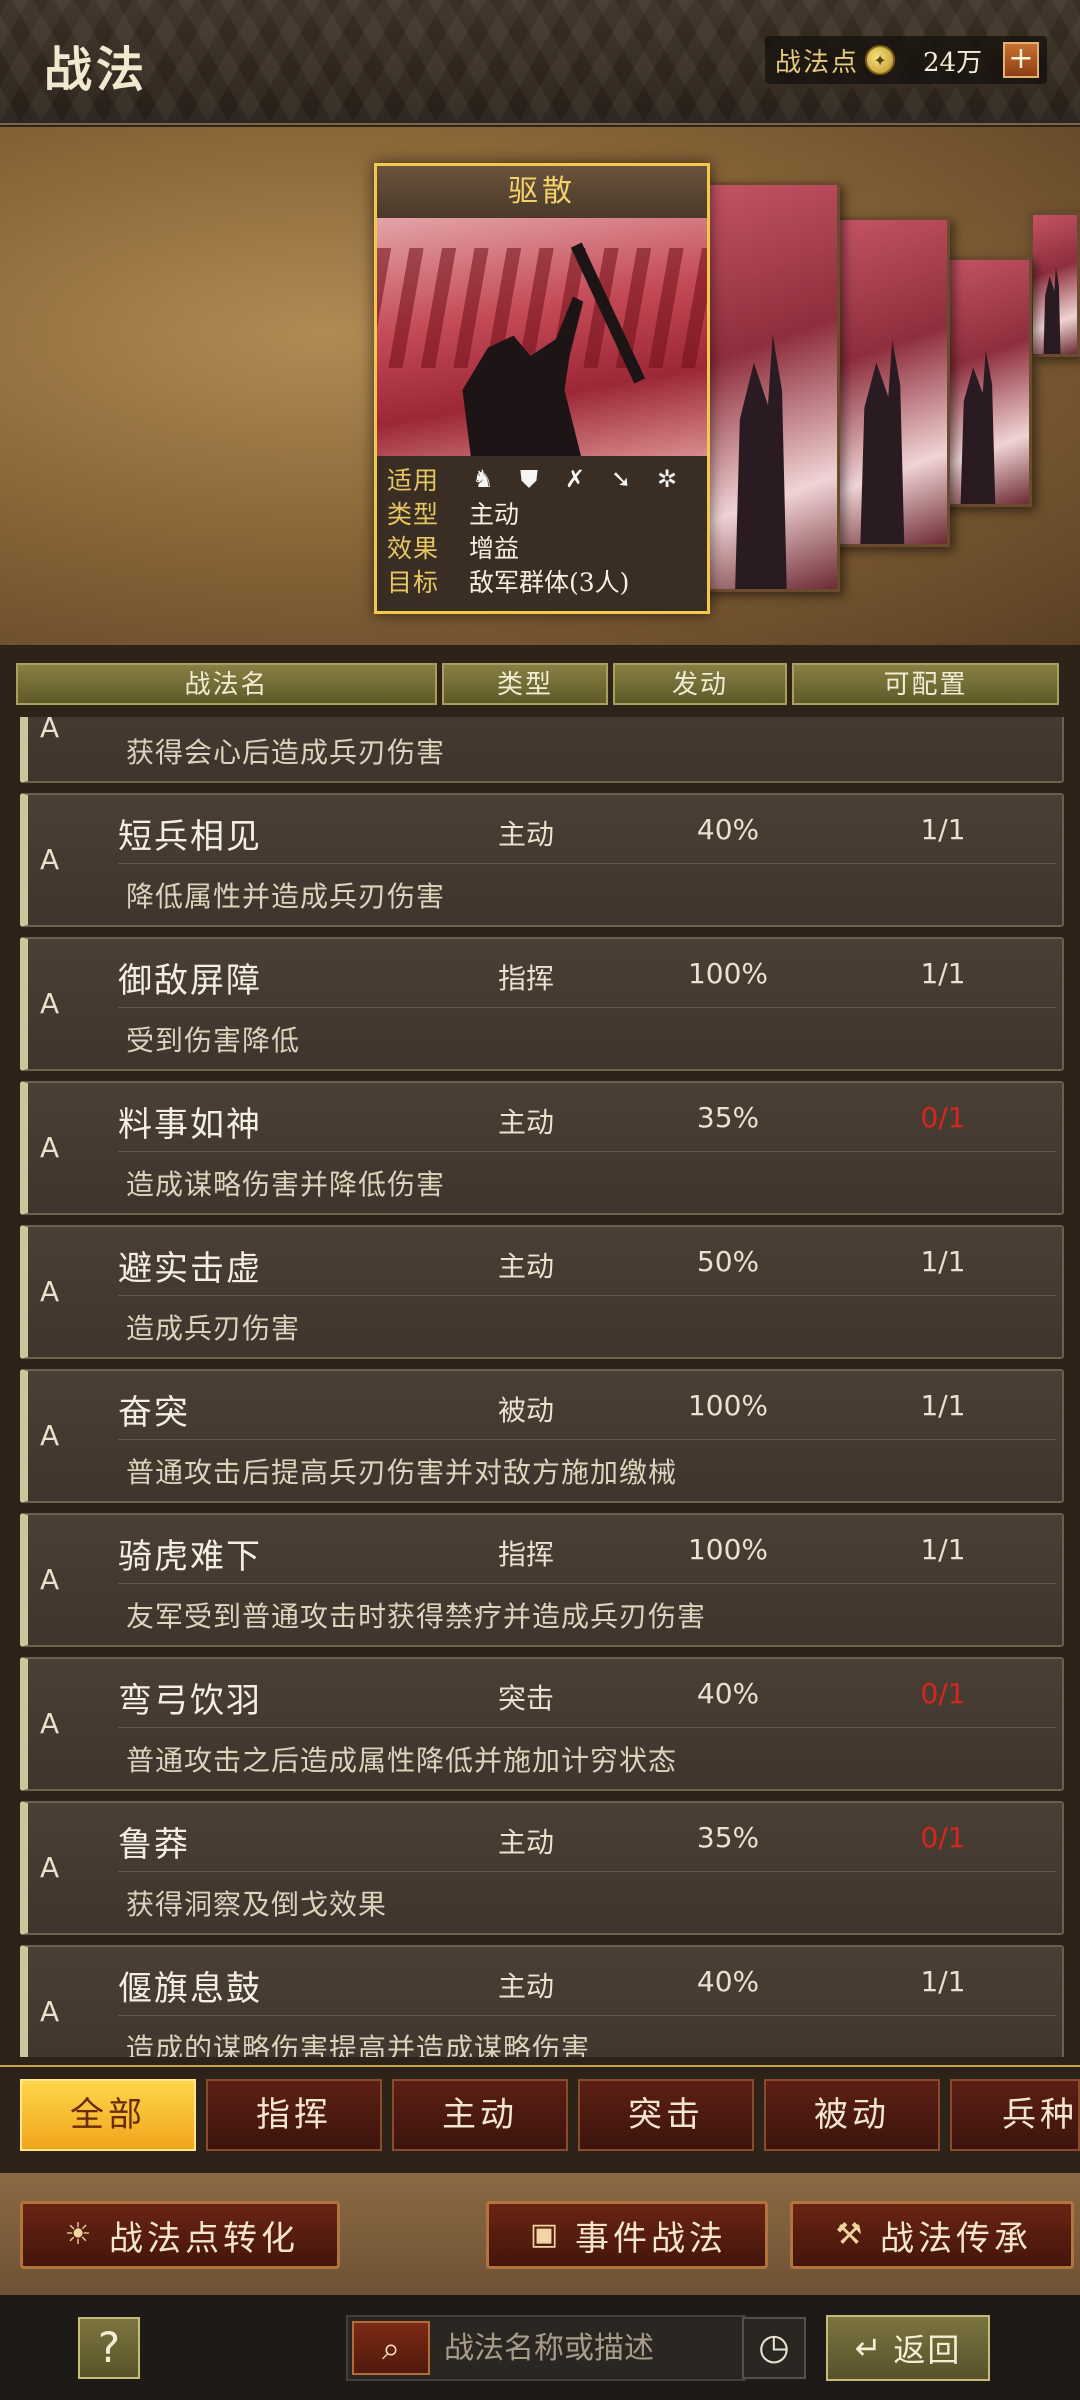 The height and width of the screenshot is (2400, 1080). I want to click on row-description: 造成的谋略伤害提高并造成谋略伤害, so click(358, 2044).